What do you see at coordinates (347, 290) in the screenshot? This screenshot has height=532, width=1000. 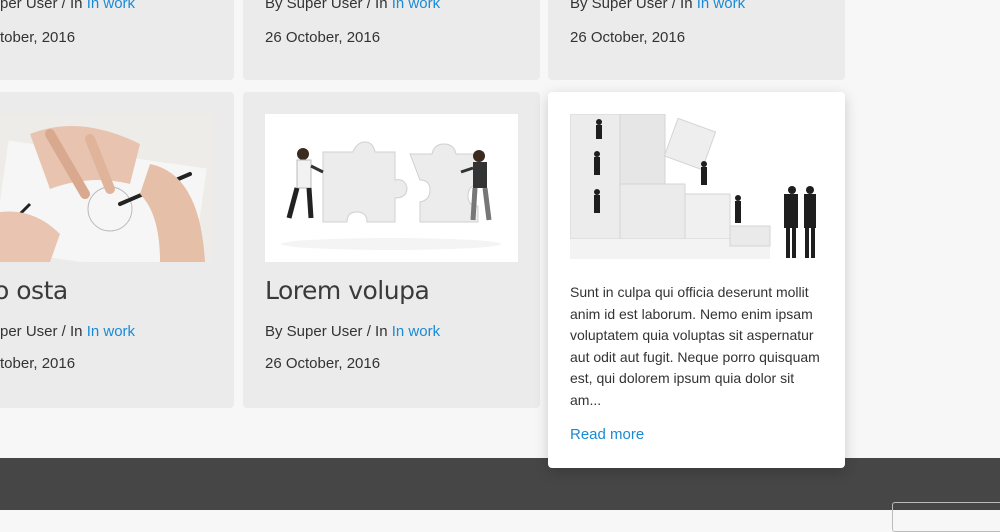 I see `article-title: Lorem volupa` at bounding box center [347, 290].